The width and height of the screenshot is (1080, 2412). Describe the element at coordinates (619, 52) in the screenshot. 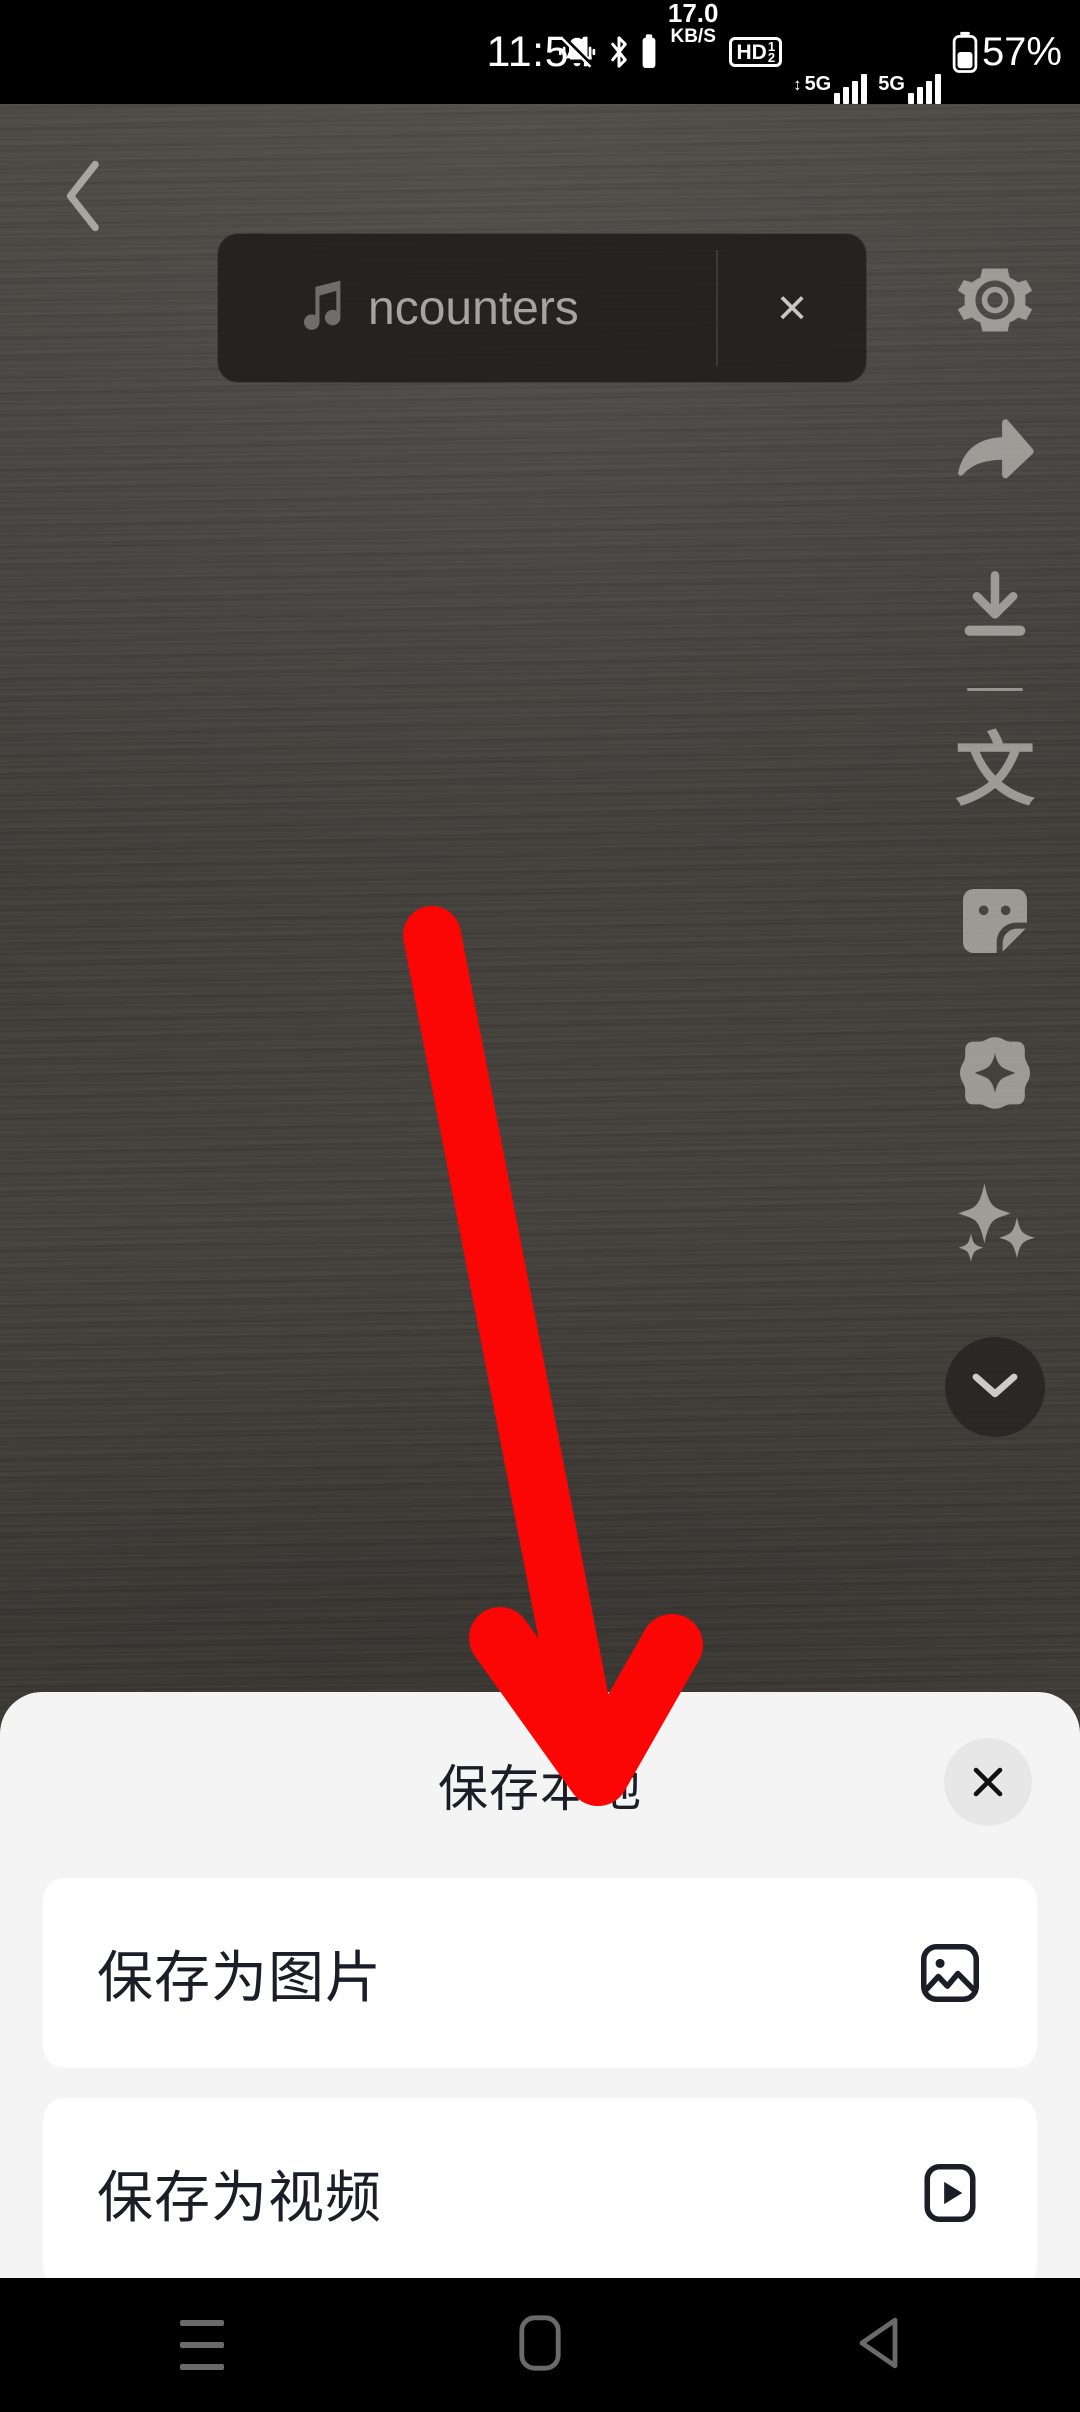

I see `bluetooth-icon` at that location.